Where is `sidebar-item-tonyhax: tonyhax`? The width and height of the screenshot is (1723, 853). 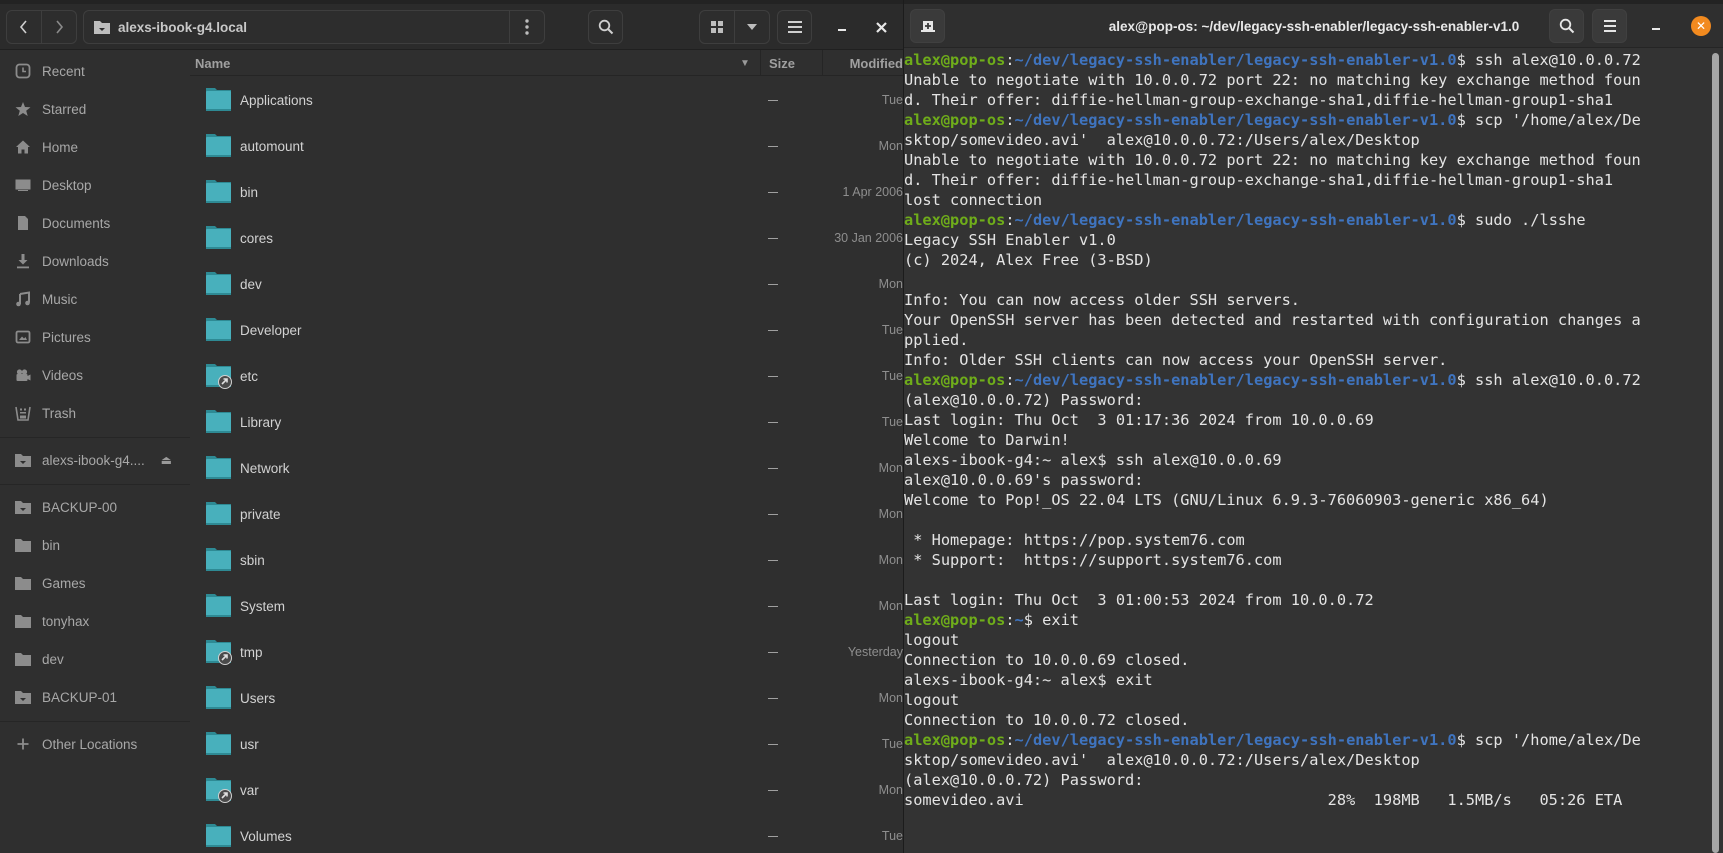
sidebar-item-tonyhax: tonyhax is located at coordinates (95, 621).